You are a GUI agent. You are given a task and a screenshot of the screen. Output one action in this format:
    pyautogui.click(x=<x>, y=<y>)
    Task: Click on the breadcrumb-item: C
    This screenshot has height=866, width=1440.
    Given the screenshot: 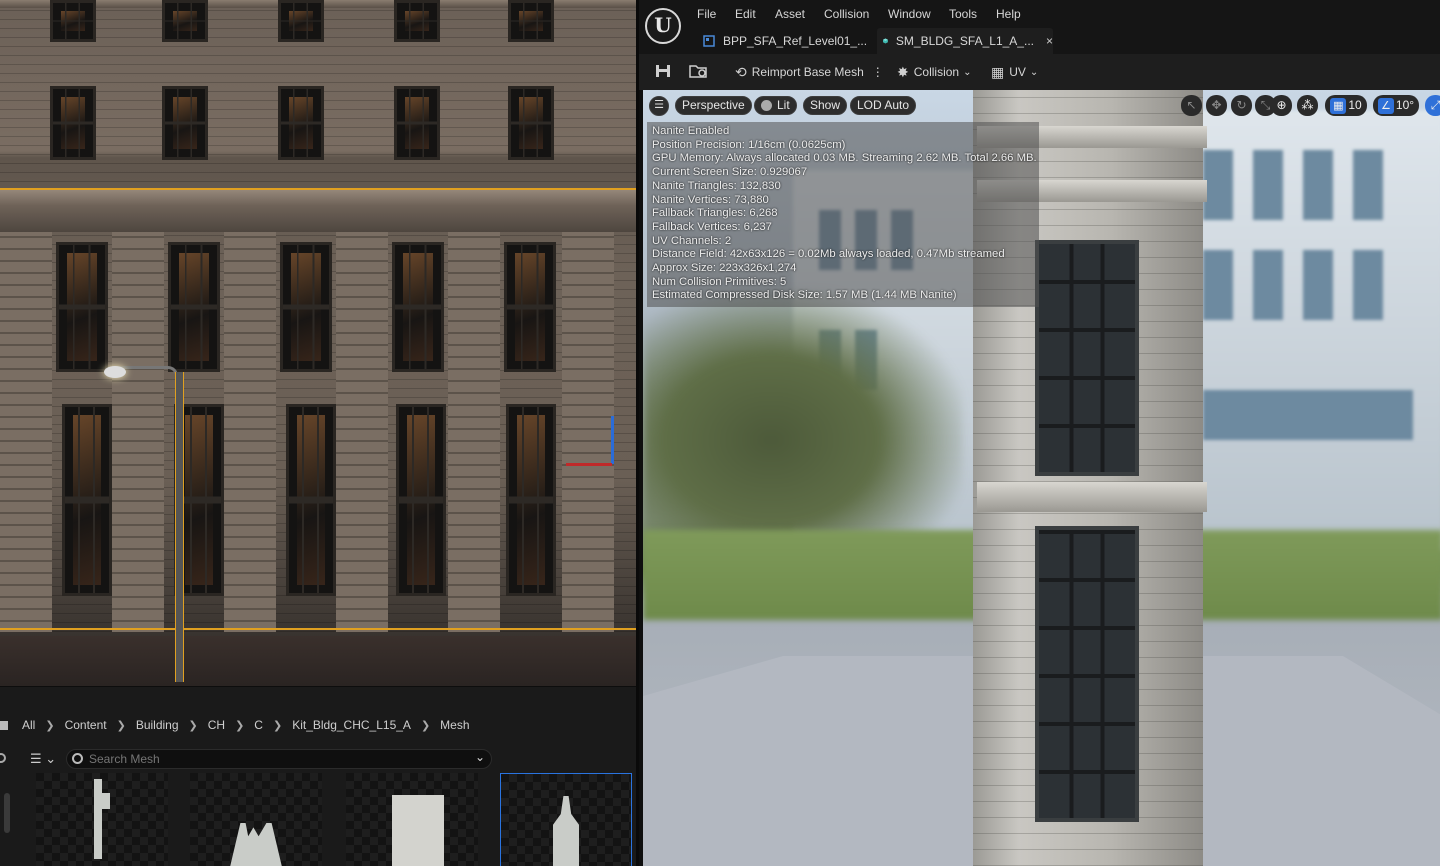 What is the action you would take?
    pyautogui.click(x=258, y=725)
    